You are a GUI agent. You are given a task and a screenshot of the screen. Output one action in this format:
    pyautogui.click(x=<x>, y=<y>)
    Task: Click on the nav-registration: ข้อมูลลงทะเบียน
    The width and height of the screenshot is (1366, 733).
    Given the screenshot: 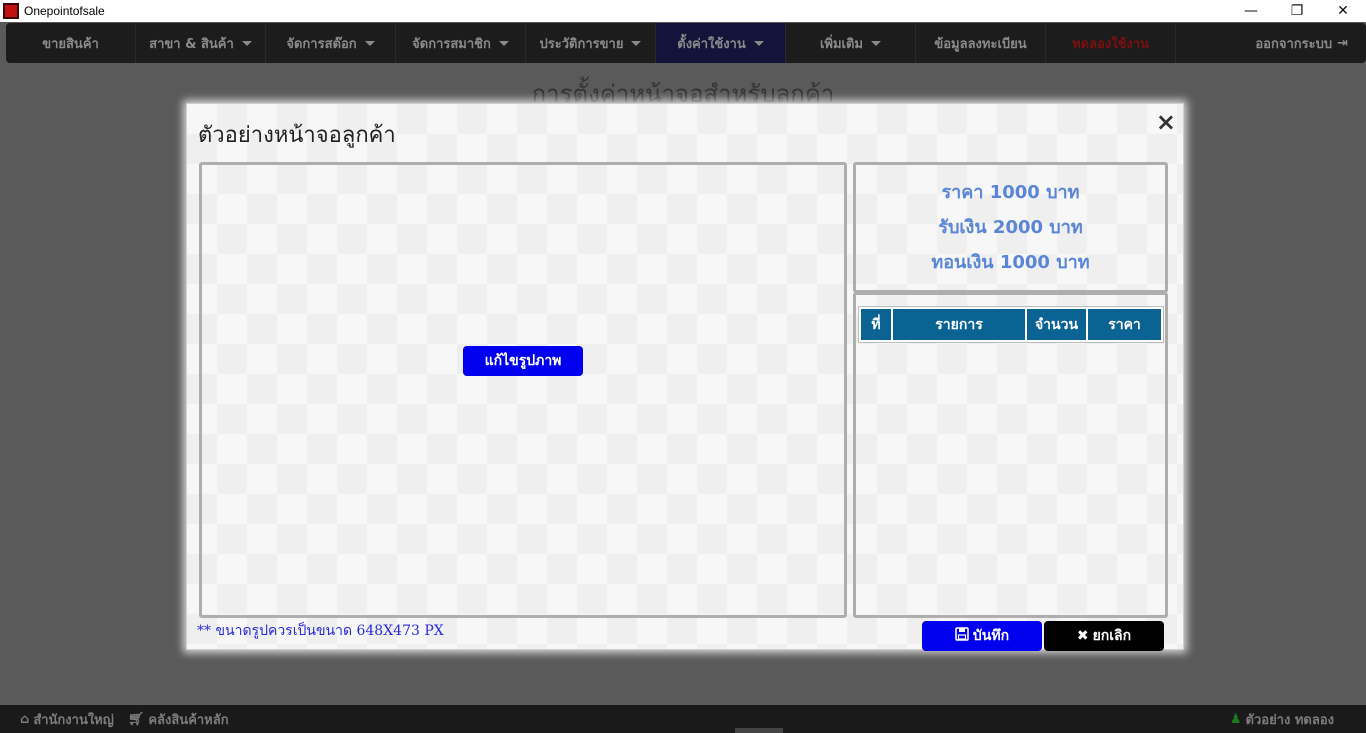 What is the action you would take?
    pyautogui.click(x=981, y=43)
    